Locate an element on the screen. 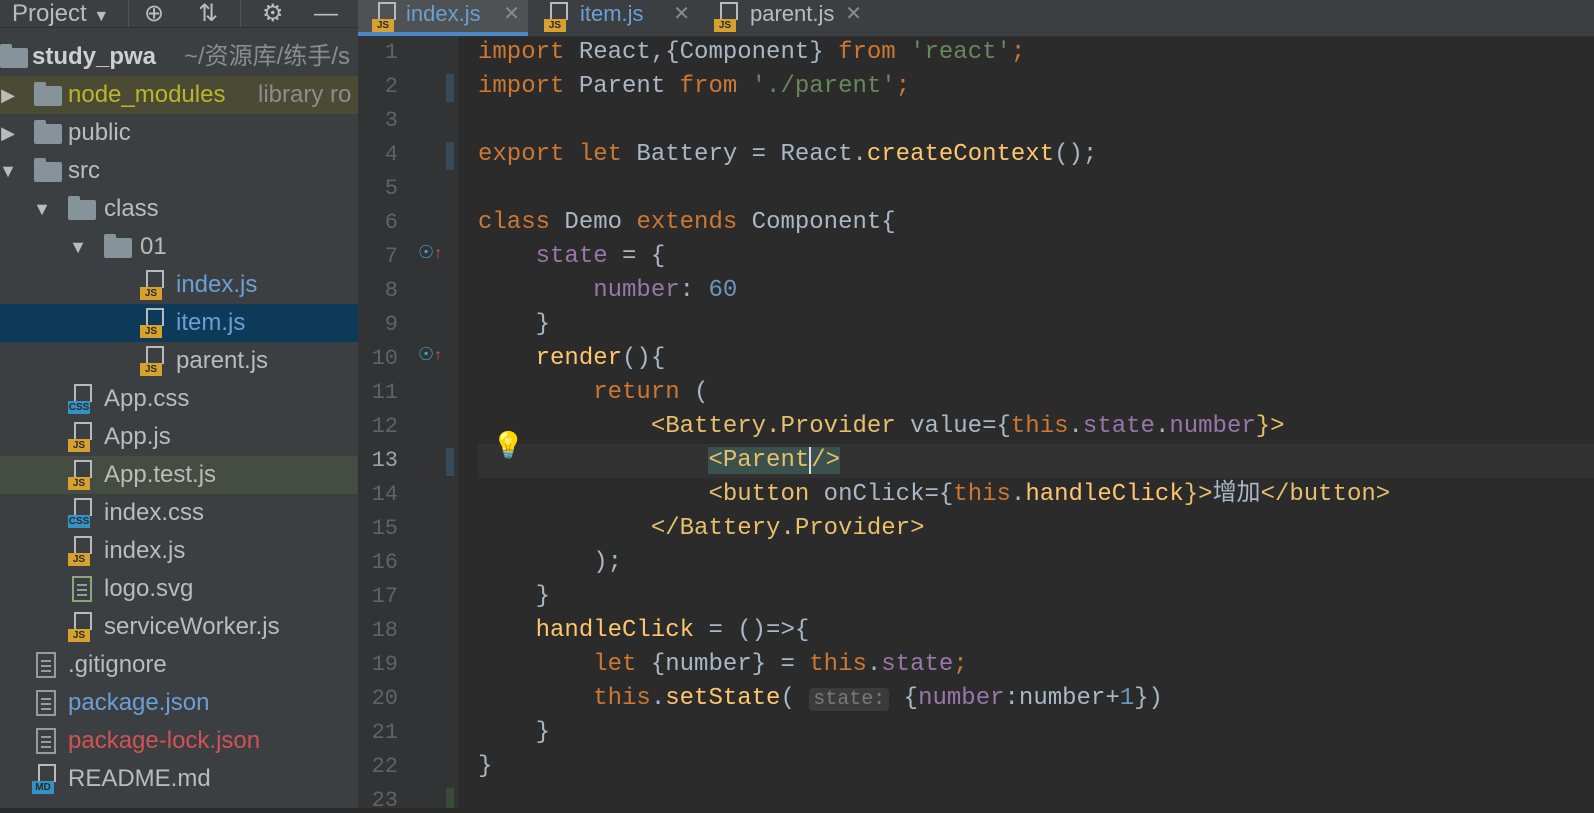 This screenshot has height=813, width=1594. tree-item-node-modules: ▶ node_modules library ro is located at coordinates (179, 95).